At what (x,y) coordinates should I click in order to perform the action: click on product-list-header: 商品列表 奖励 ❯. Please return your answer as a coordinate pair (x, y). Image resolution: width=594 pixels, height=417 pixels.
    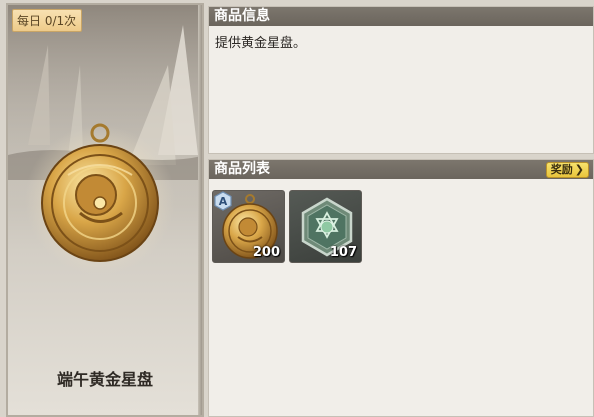
    Looking at the image, I should click on (401, 169).